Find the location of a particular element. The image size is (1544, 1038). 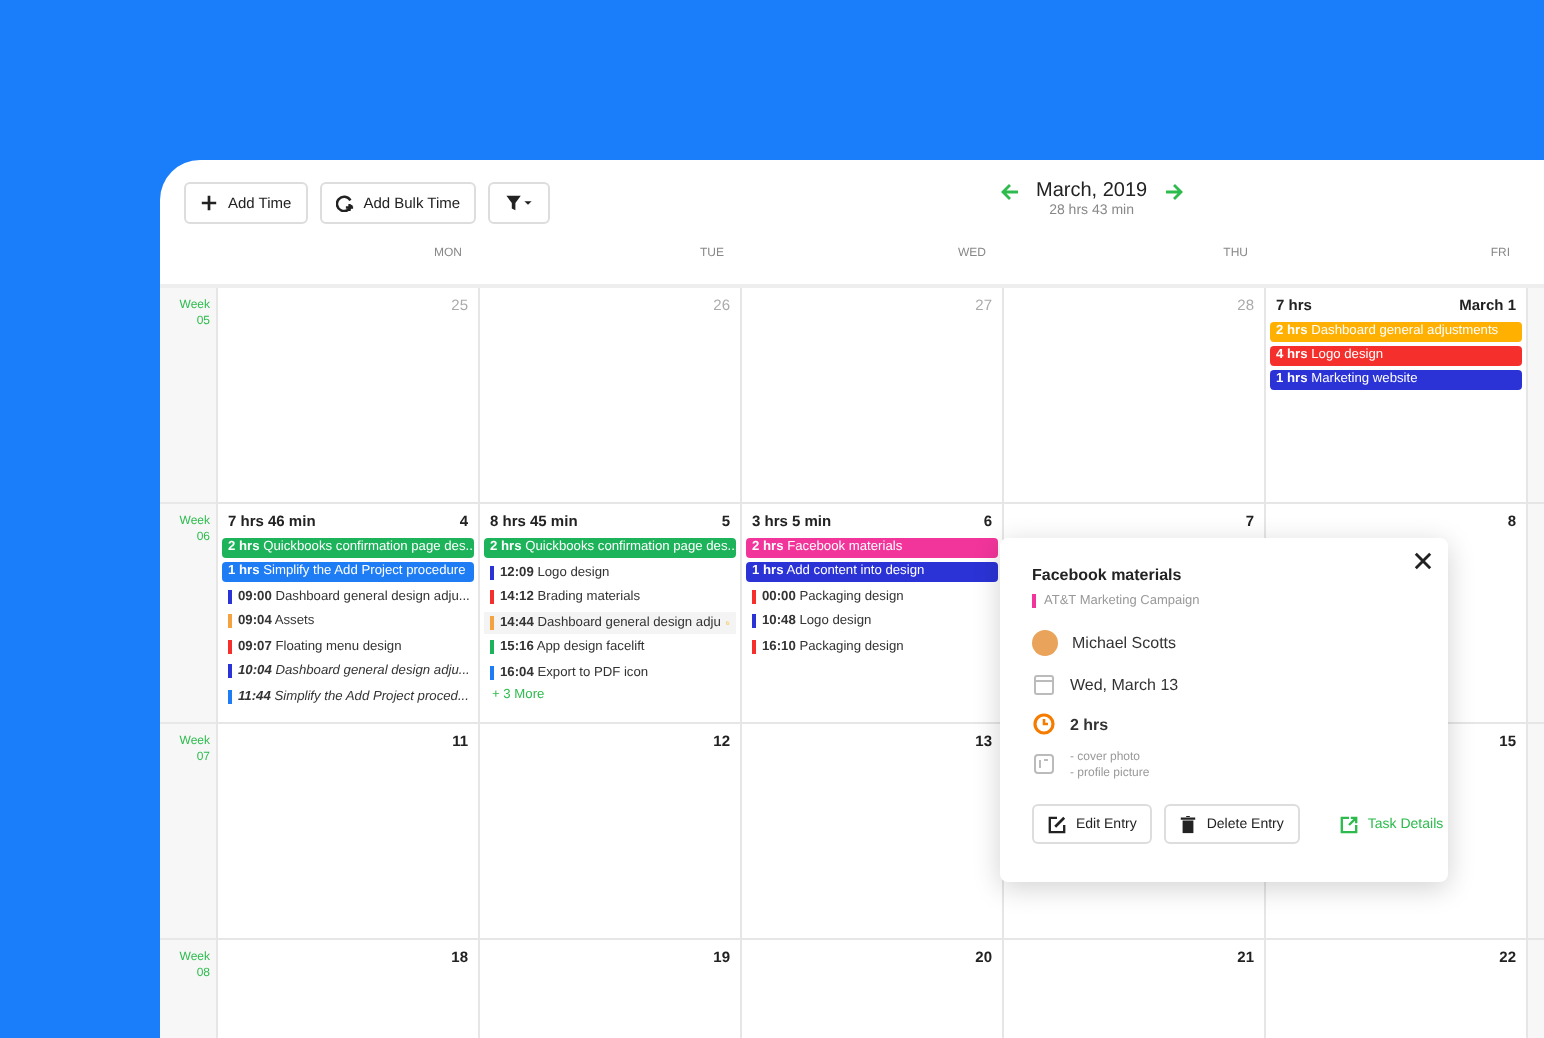

filter-dropdown is located at coordinates (519, 202).